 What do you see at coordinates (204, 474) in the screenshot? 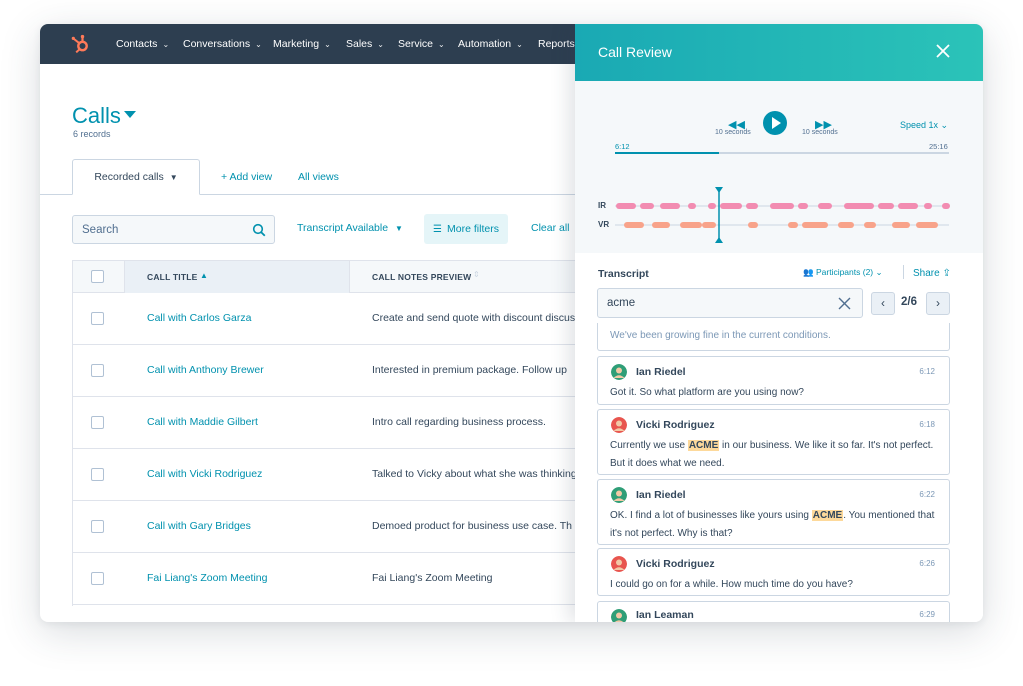
I see `call-title-link: Call with Vicki Rodriguez` at bounding box center [204, 474].